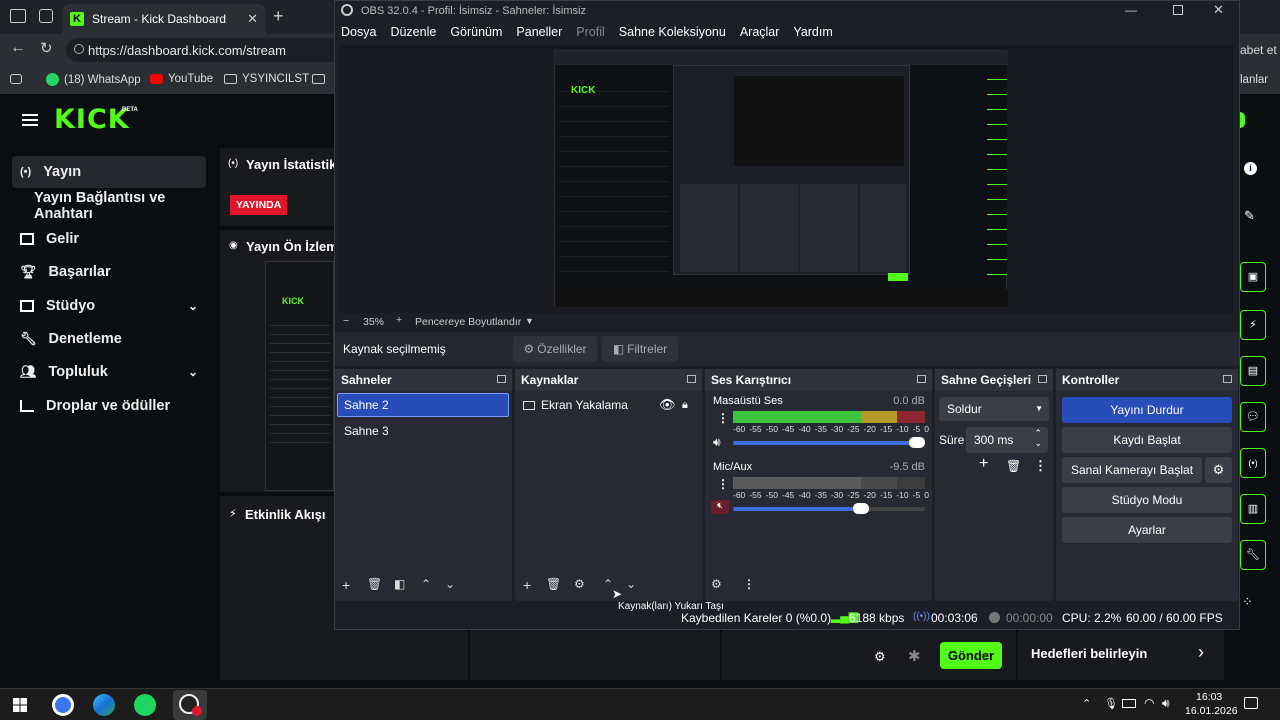  I want to click on source-item: Ekran Yakalama 👁︎ 🔒︎, so click(608, 405).